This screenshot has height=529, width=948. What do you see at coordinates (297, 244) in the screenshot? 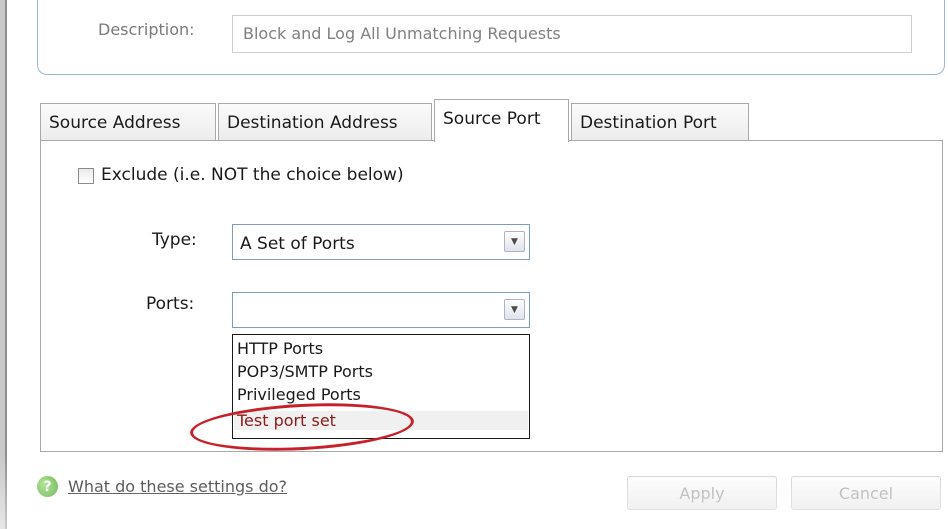
I see `type-select-value: A Set of Ports` at bounding box center [297, 244].